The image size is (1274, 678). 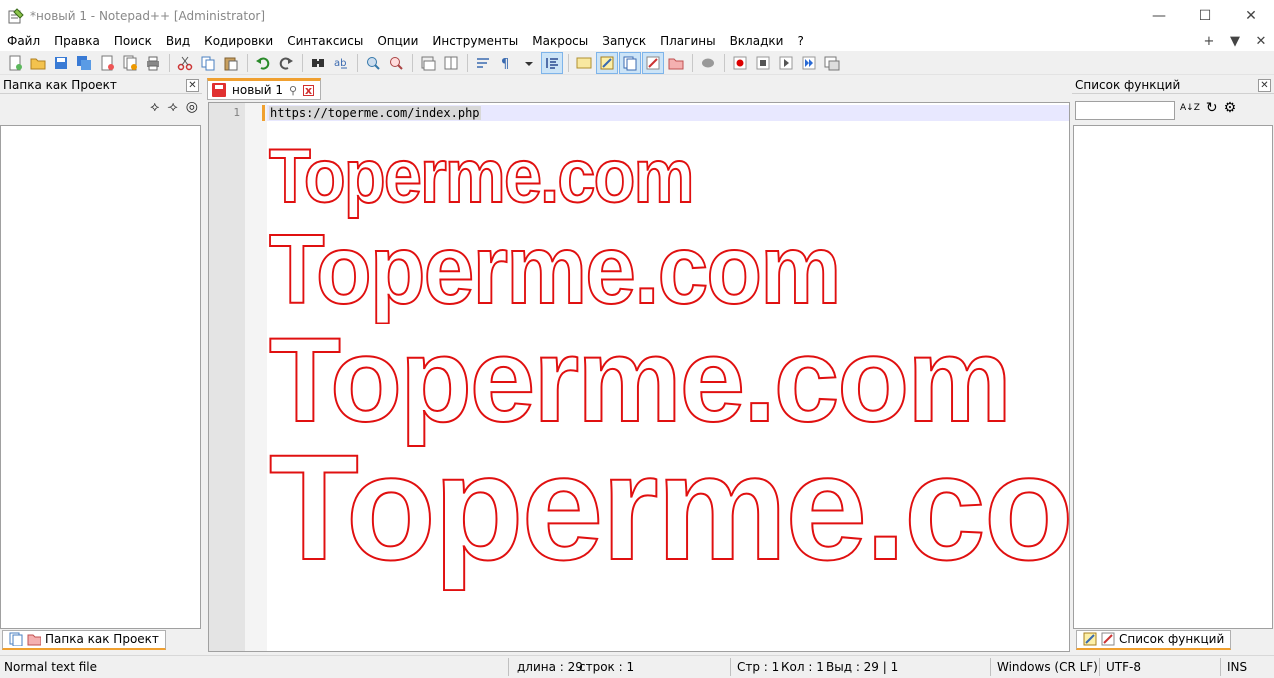 What do you see at coordinates (1173, 85) in the screenshot?
I see `panel-header: Список функций ✕` at bounding box center [1173, 85].